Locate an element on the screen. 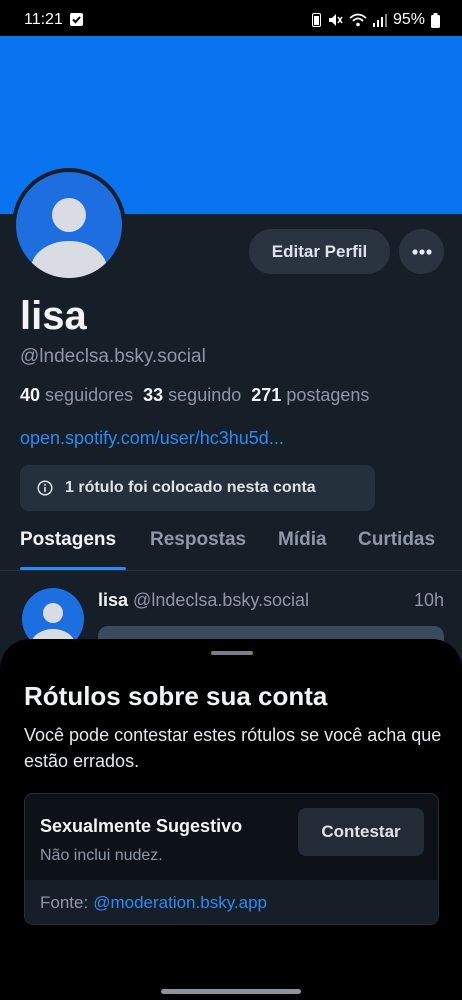  sheet-drag-handle is located at coordinates (232, 653).